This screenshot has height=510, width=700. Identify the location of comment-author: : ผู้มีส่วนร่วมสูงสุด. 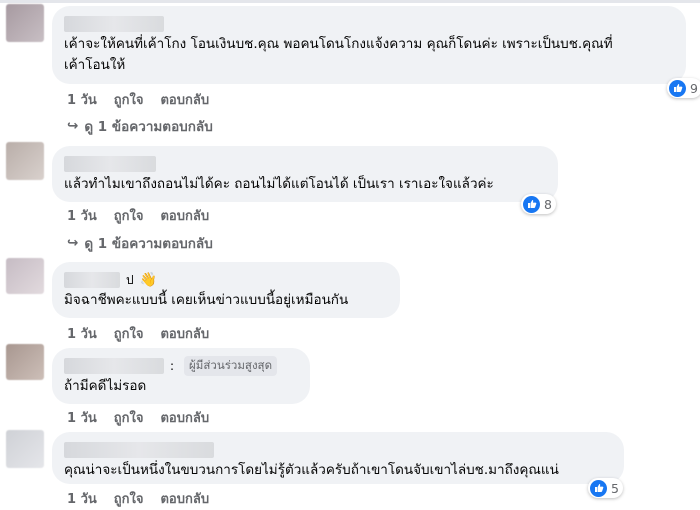
(181, 366).